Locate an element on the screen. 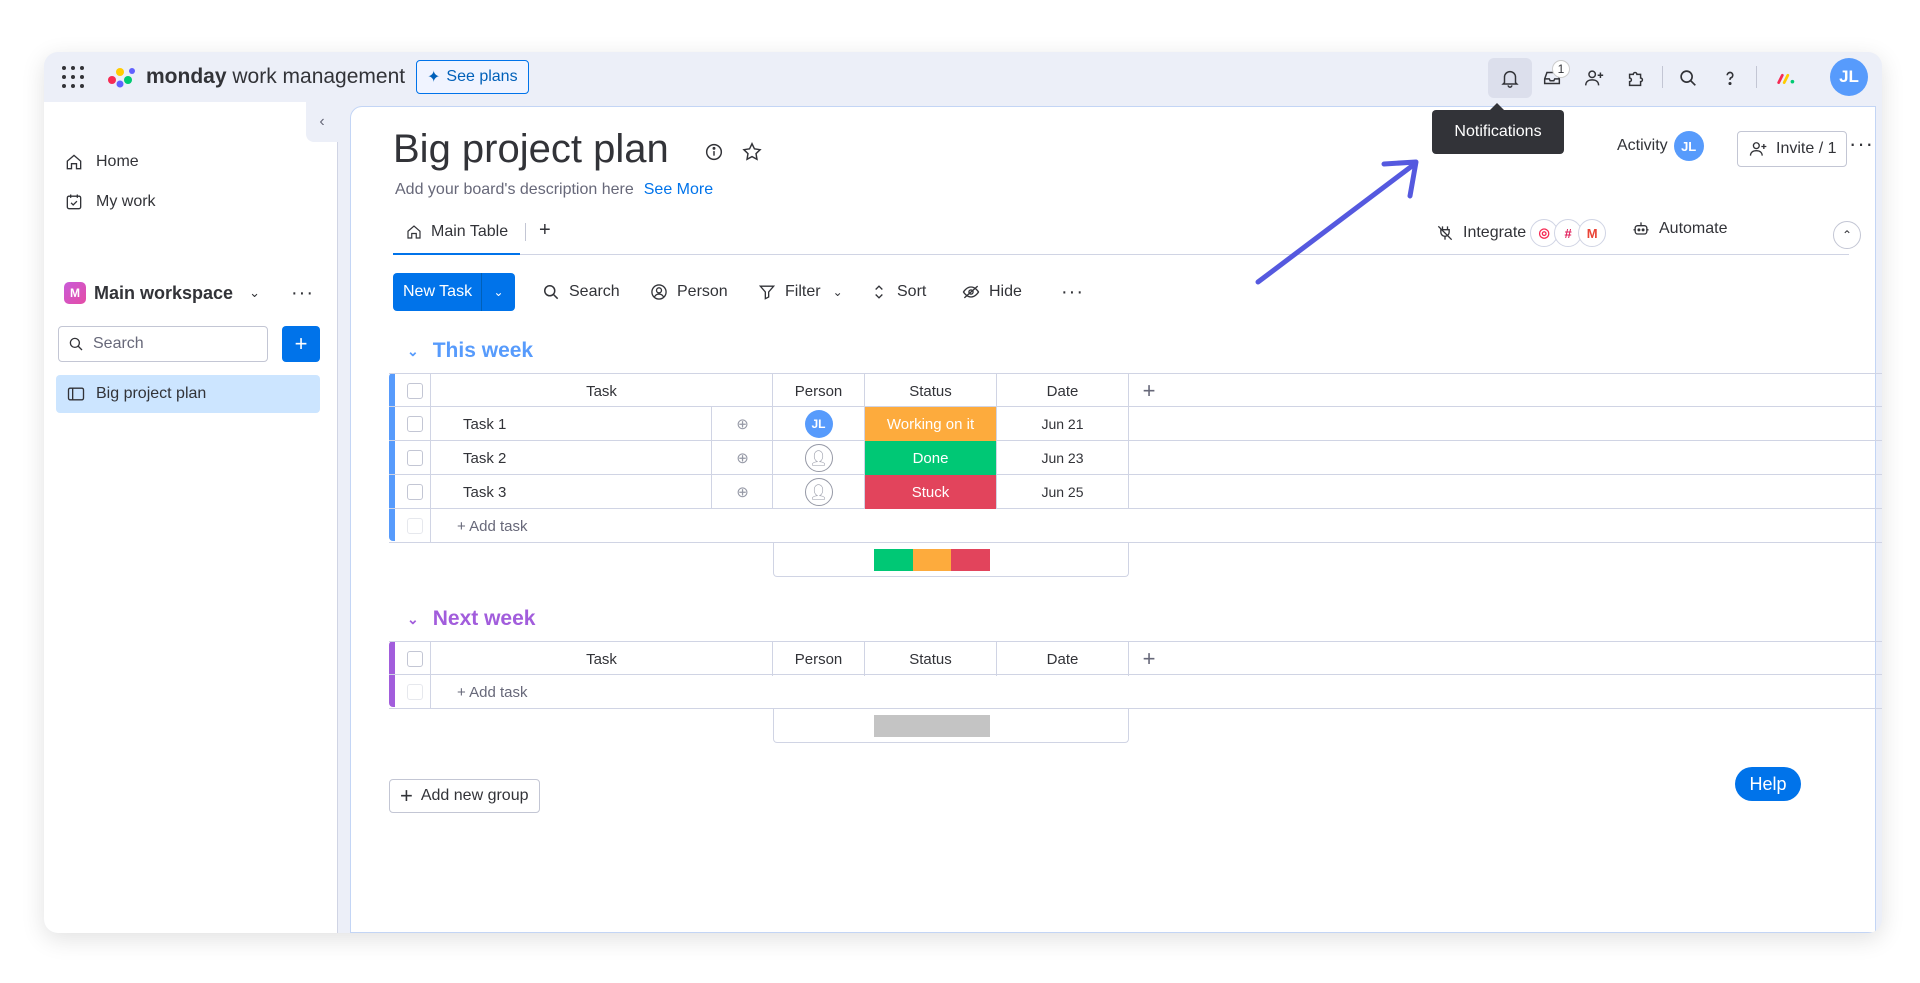 The image size is (1920, 983). table-row: Task 1 ⊕ JL Working on it Jun 21 is located at coordinates (1135, 424).